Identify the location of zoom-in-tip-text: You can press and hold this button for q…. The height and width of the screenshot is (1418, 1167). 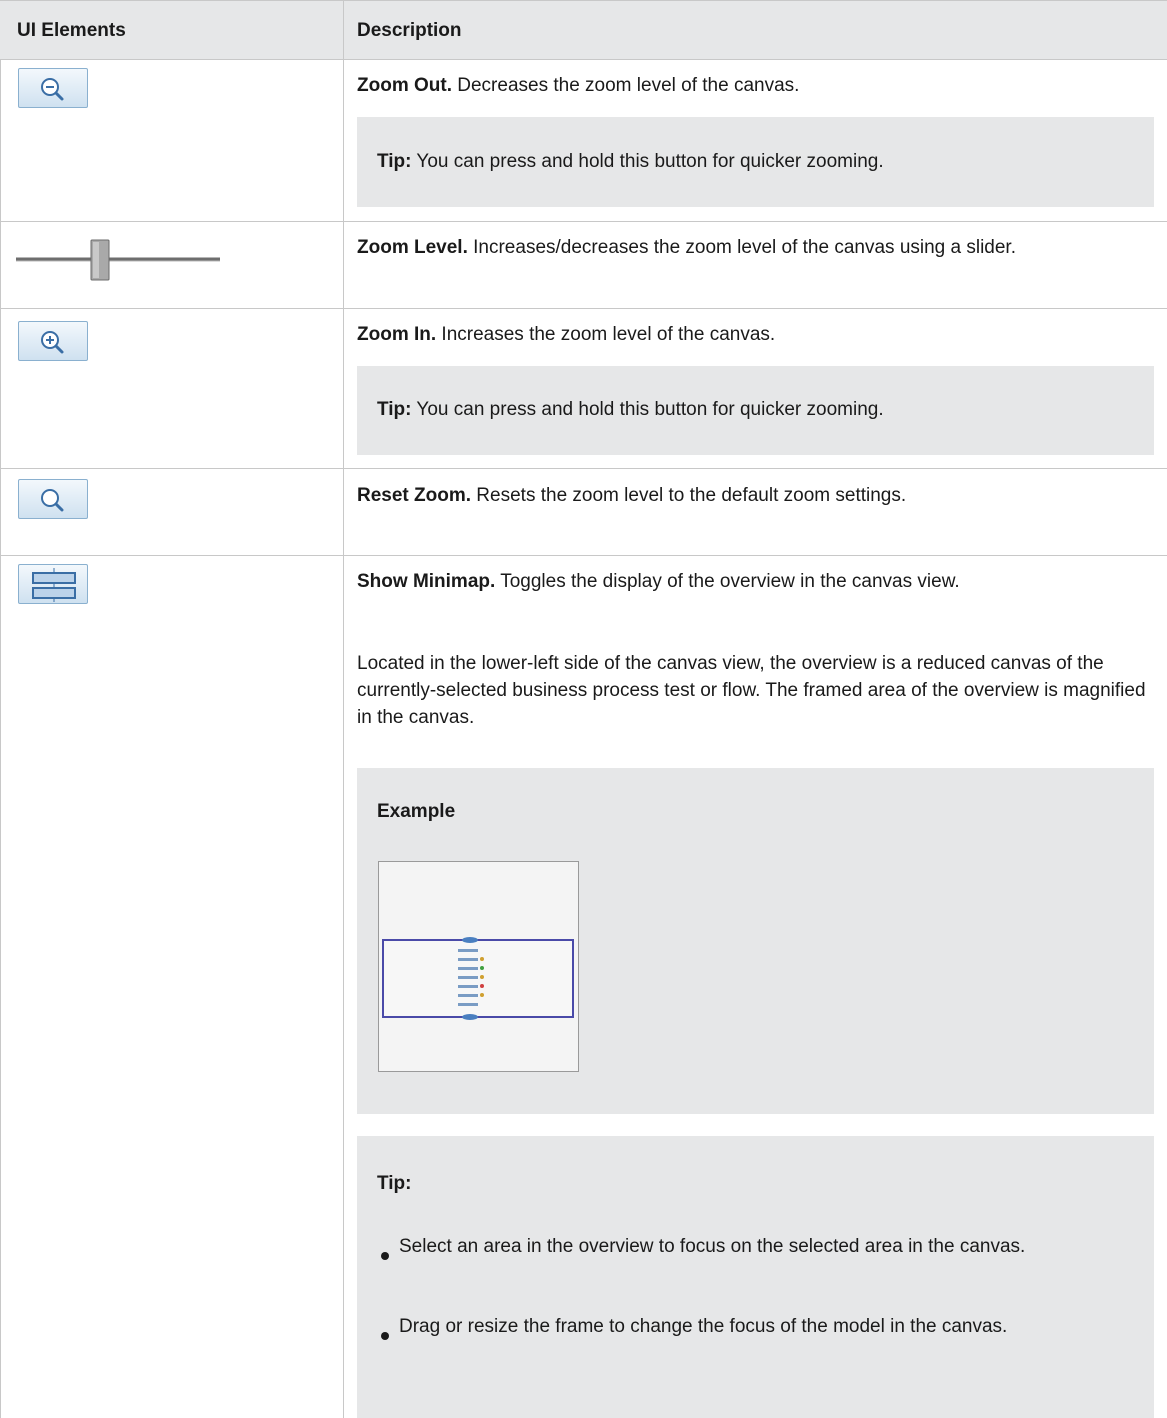
(647, 409).